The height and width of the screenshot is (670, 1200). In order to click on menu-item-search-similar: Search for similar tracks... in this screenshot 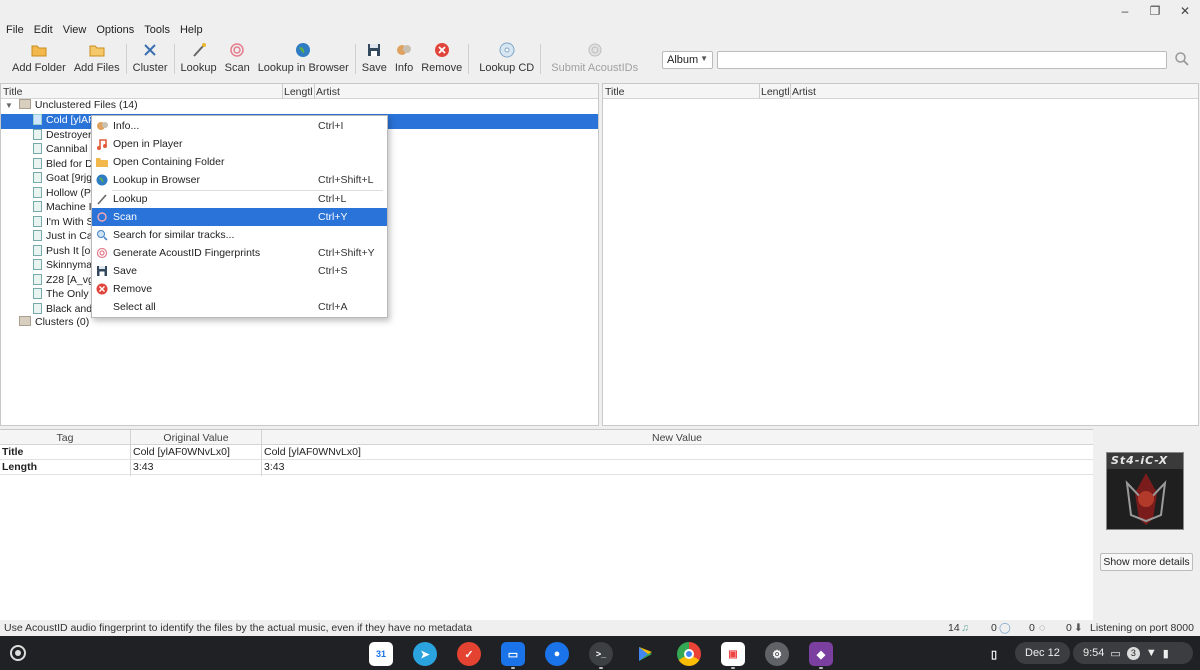, I will do `click(239, 235)`.